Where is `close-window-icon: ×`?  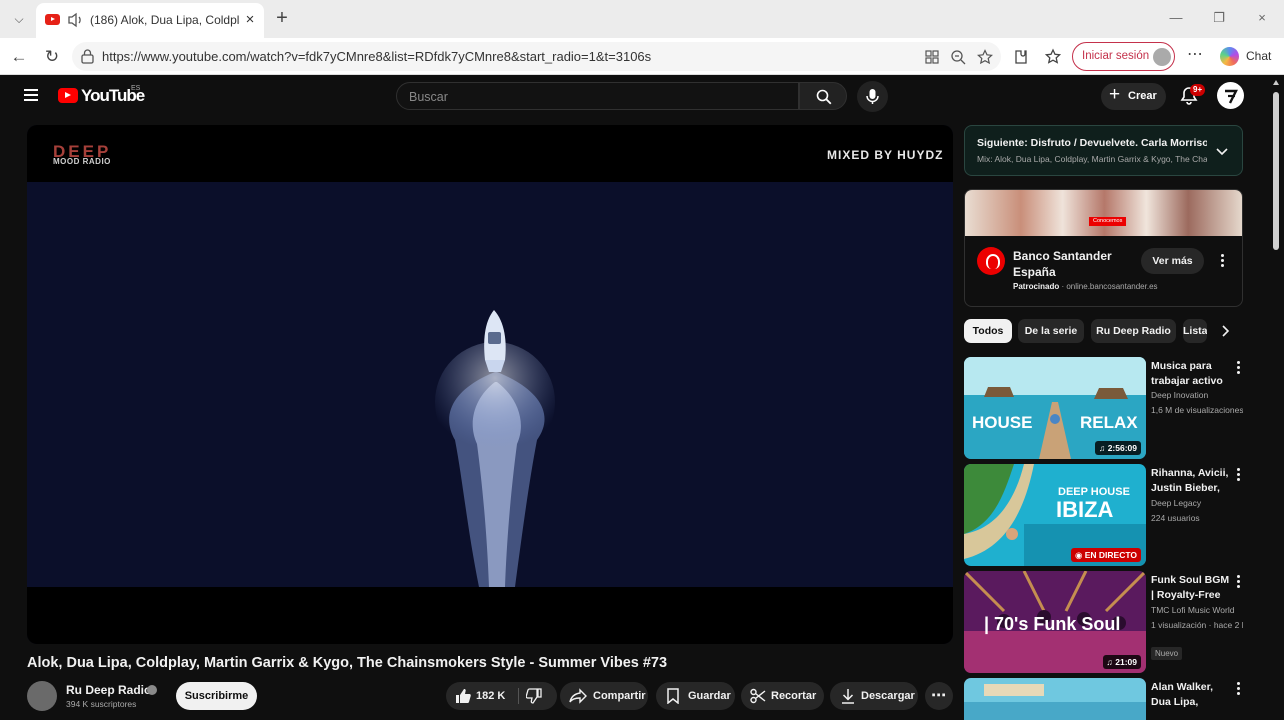
close-window-icon: × is located at coordinates (1262, 18).